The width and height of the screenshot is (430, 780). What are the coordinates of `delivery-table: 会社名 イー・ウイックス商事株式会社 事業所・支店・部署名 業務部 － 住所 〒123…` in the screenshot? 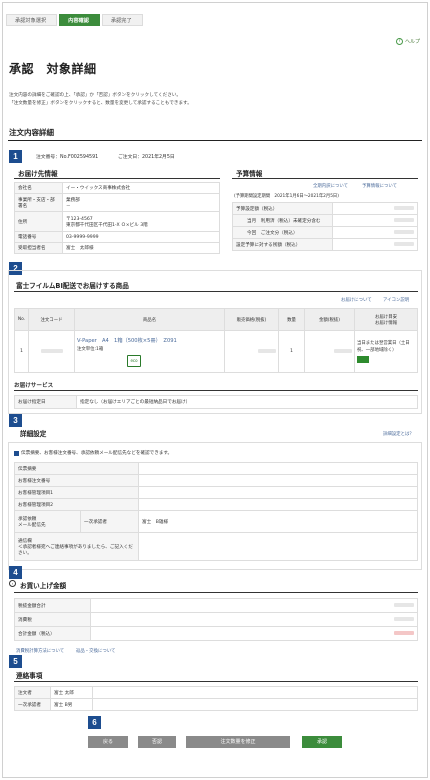 It's located at (117, 218).